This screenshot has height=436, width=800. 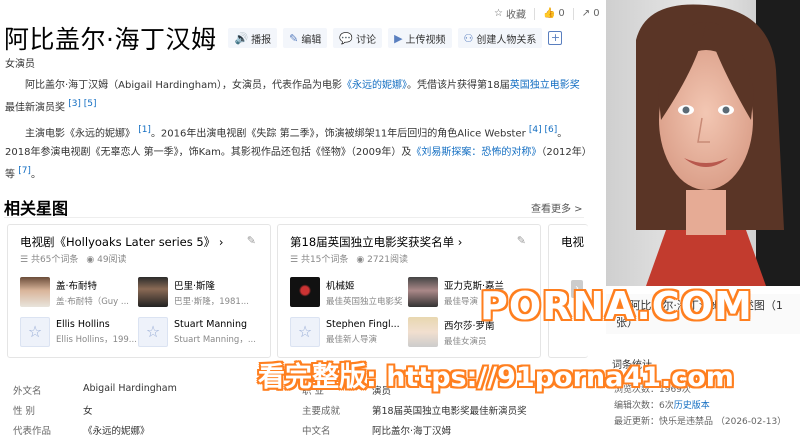 What do you see at coordinates (555, 38) in the screenshot?
I see `add-icon: +` at bounding box center [555, 38].